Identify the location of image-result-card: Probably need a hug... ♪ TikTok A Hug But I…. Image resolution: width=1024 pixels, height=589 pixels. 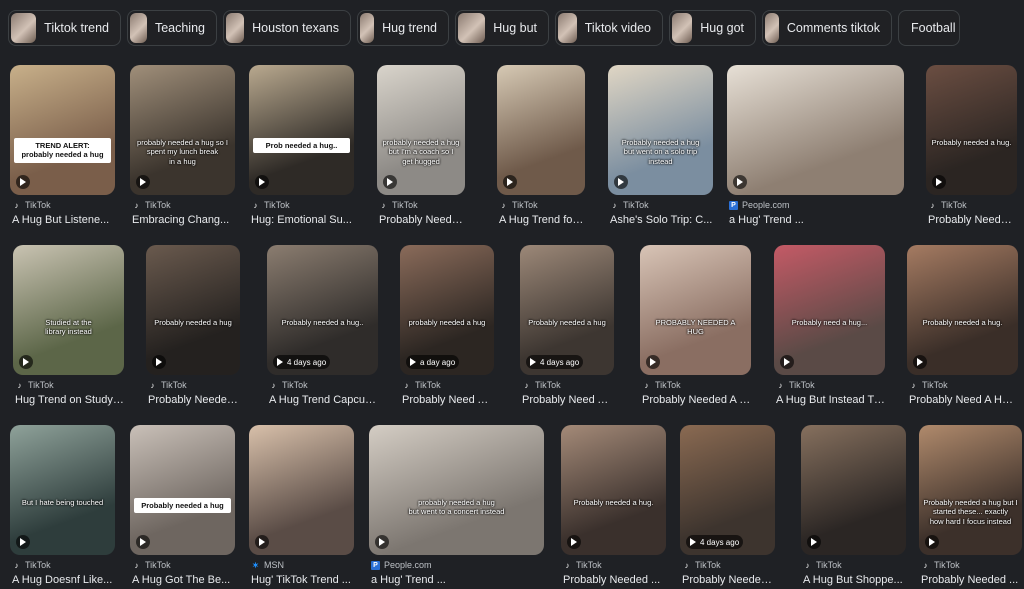
(829, 327).